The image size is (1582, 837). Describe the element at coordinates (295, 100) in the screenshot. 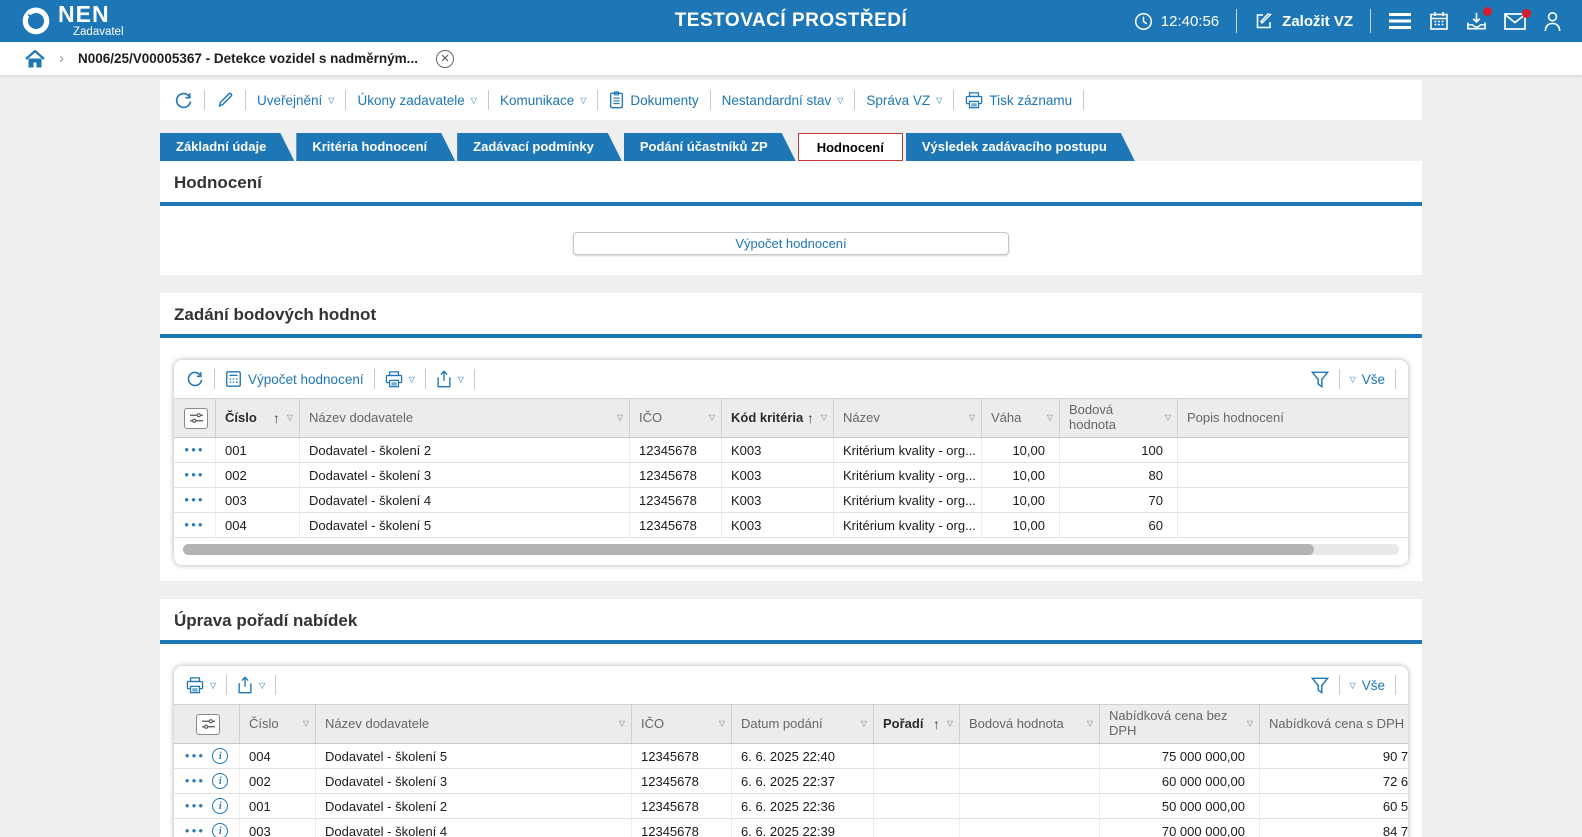

I see `toolbar-item-uverejneni: Uveřejnění ▽` at that location.